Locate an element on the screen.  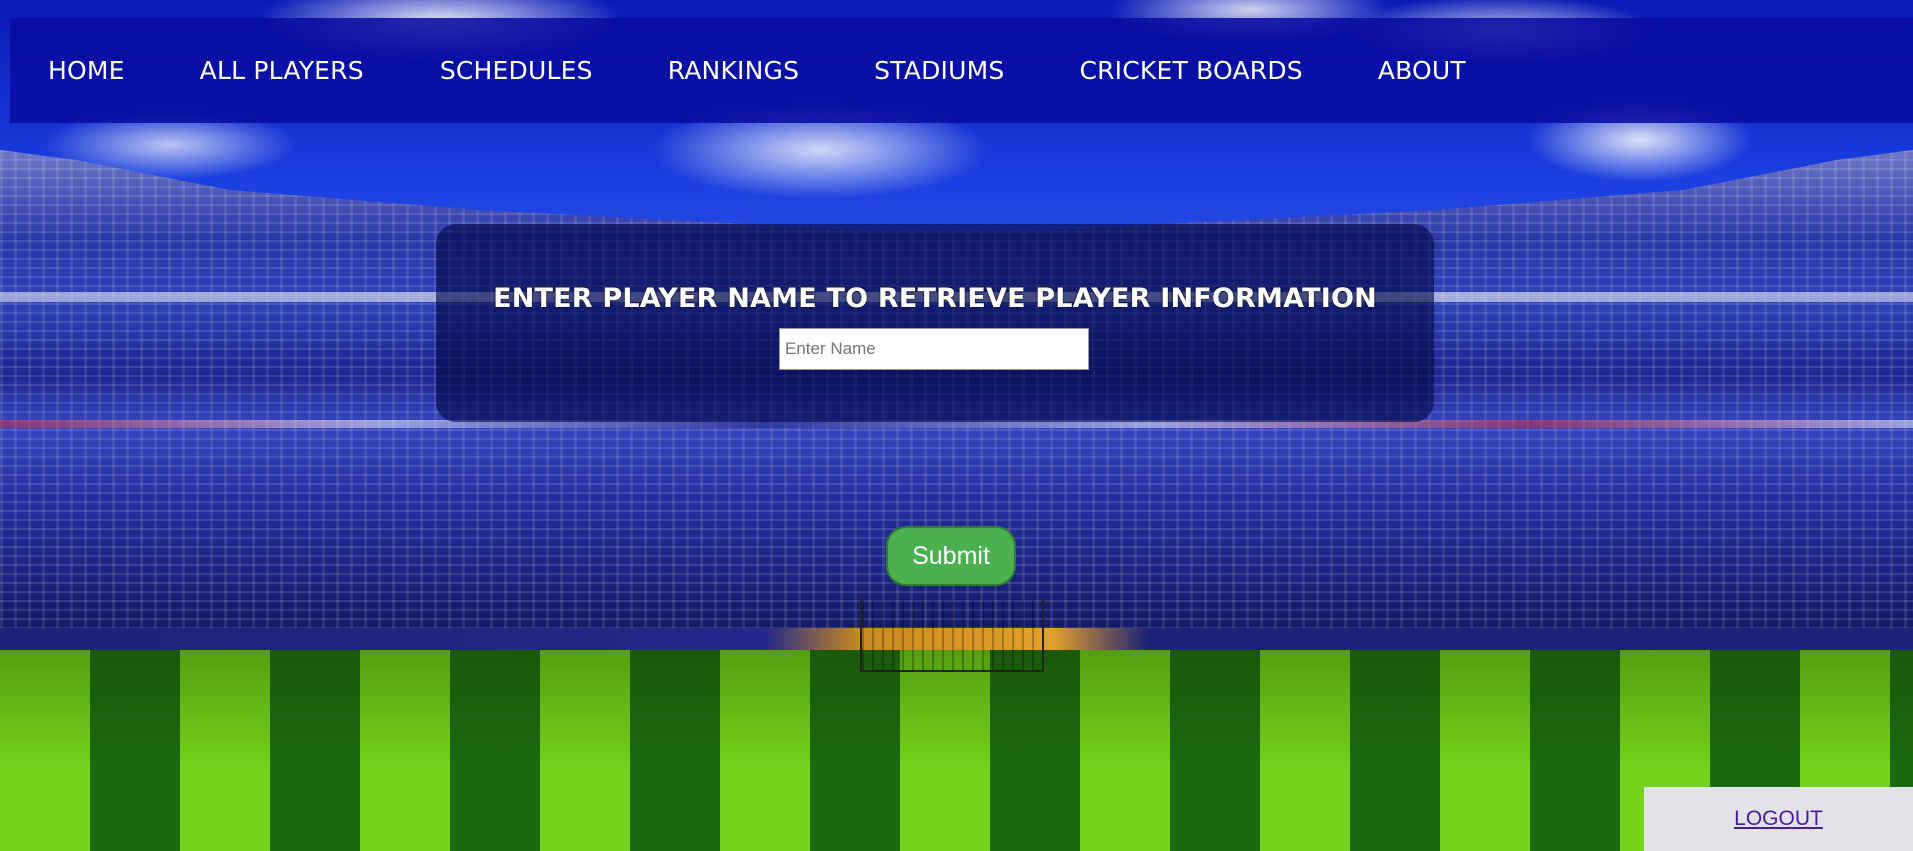
nav-item-home: HOME is located at coordinates (86, 70).